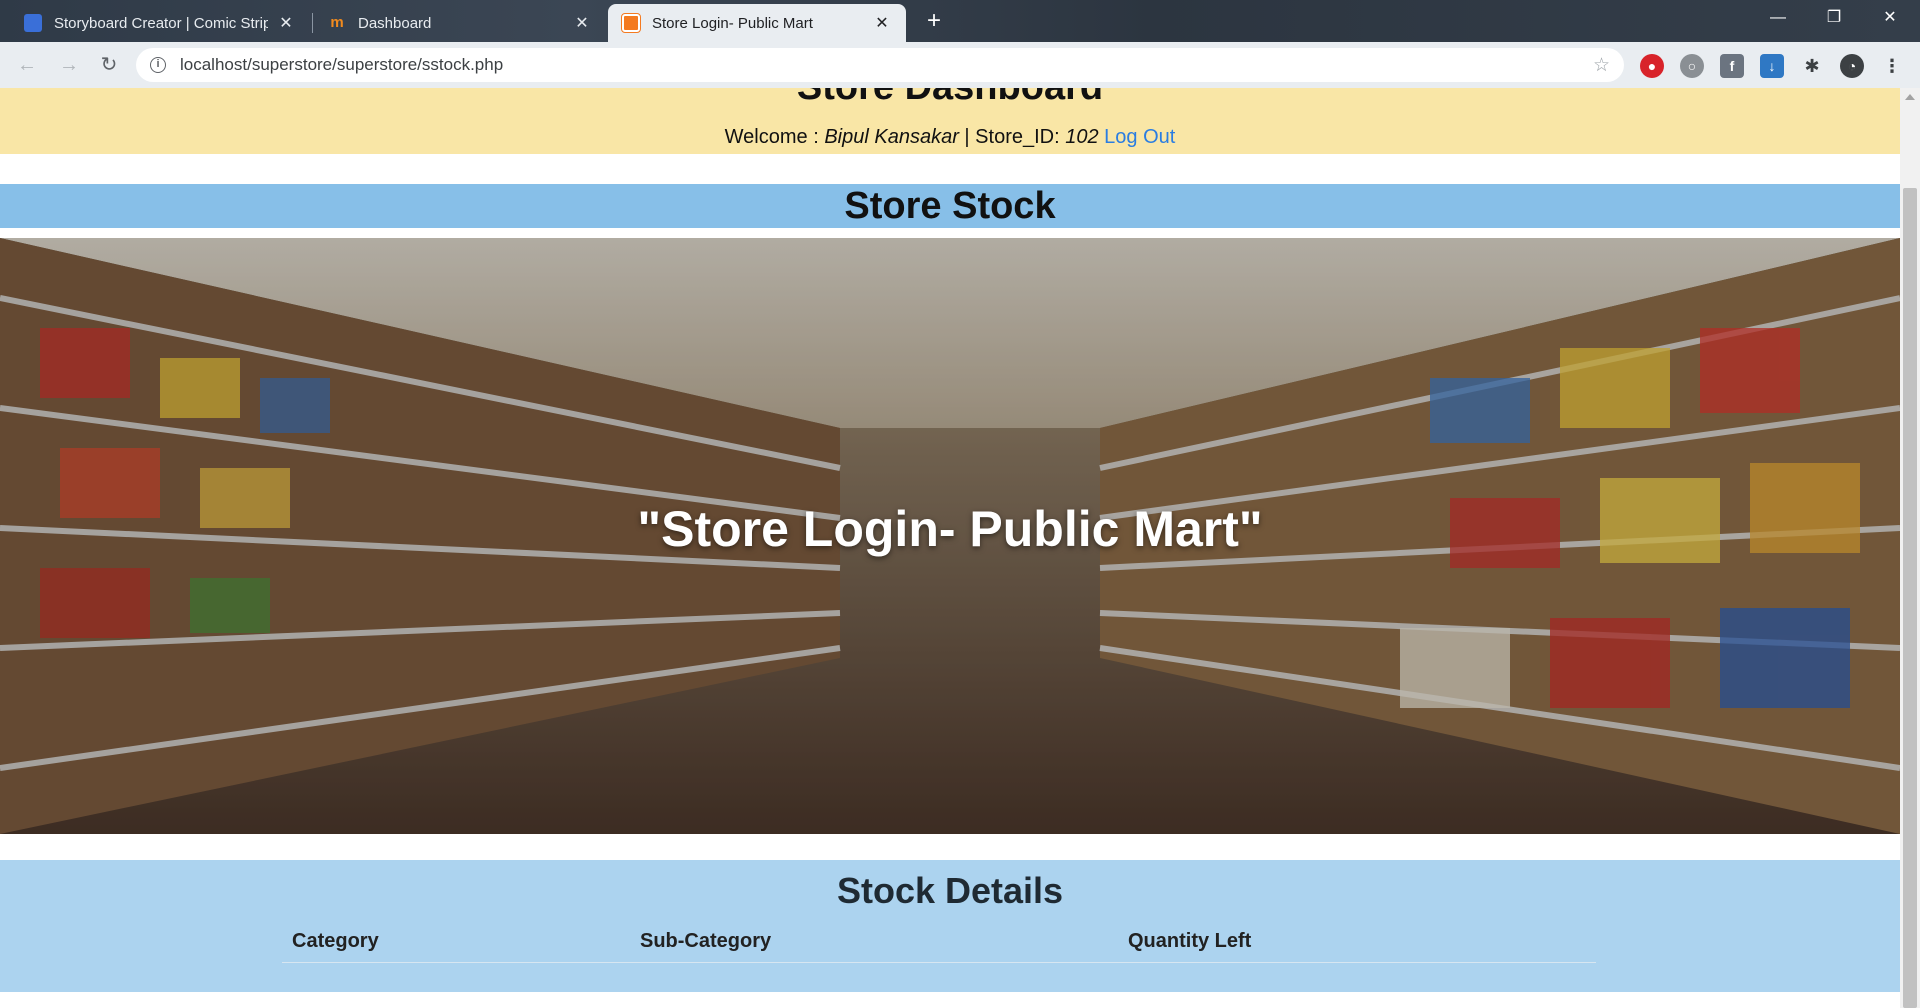 The height and width of the screenshot is (1008, 1920). What do you see at coordinates (706, 941) in the screenshot?
I see `column-header-sub-category: Sub-Category` at bounding box center [706, 941].